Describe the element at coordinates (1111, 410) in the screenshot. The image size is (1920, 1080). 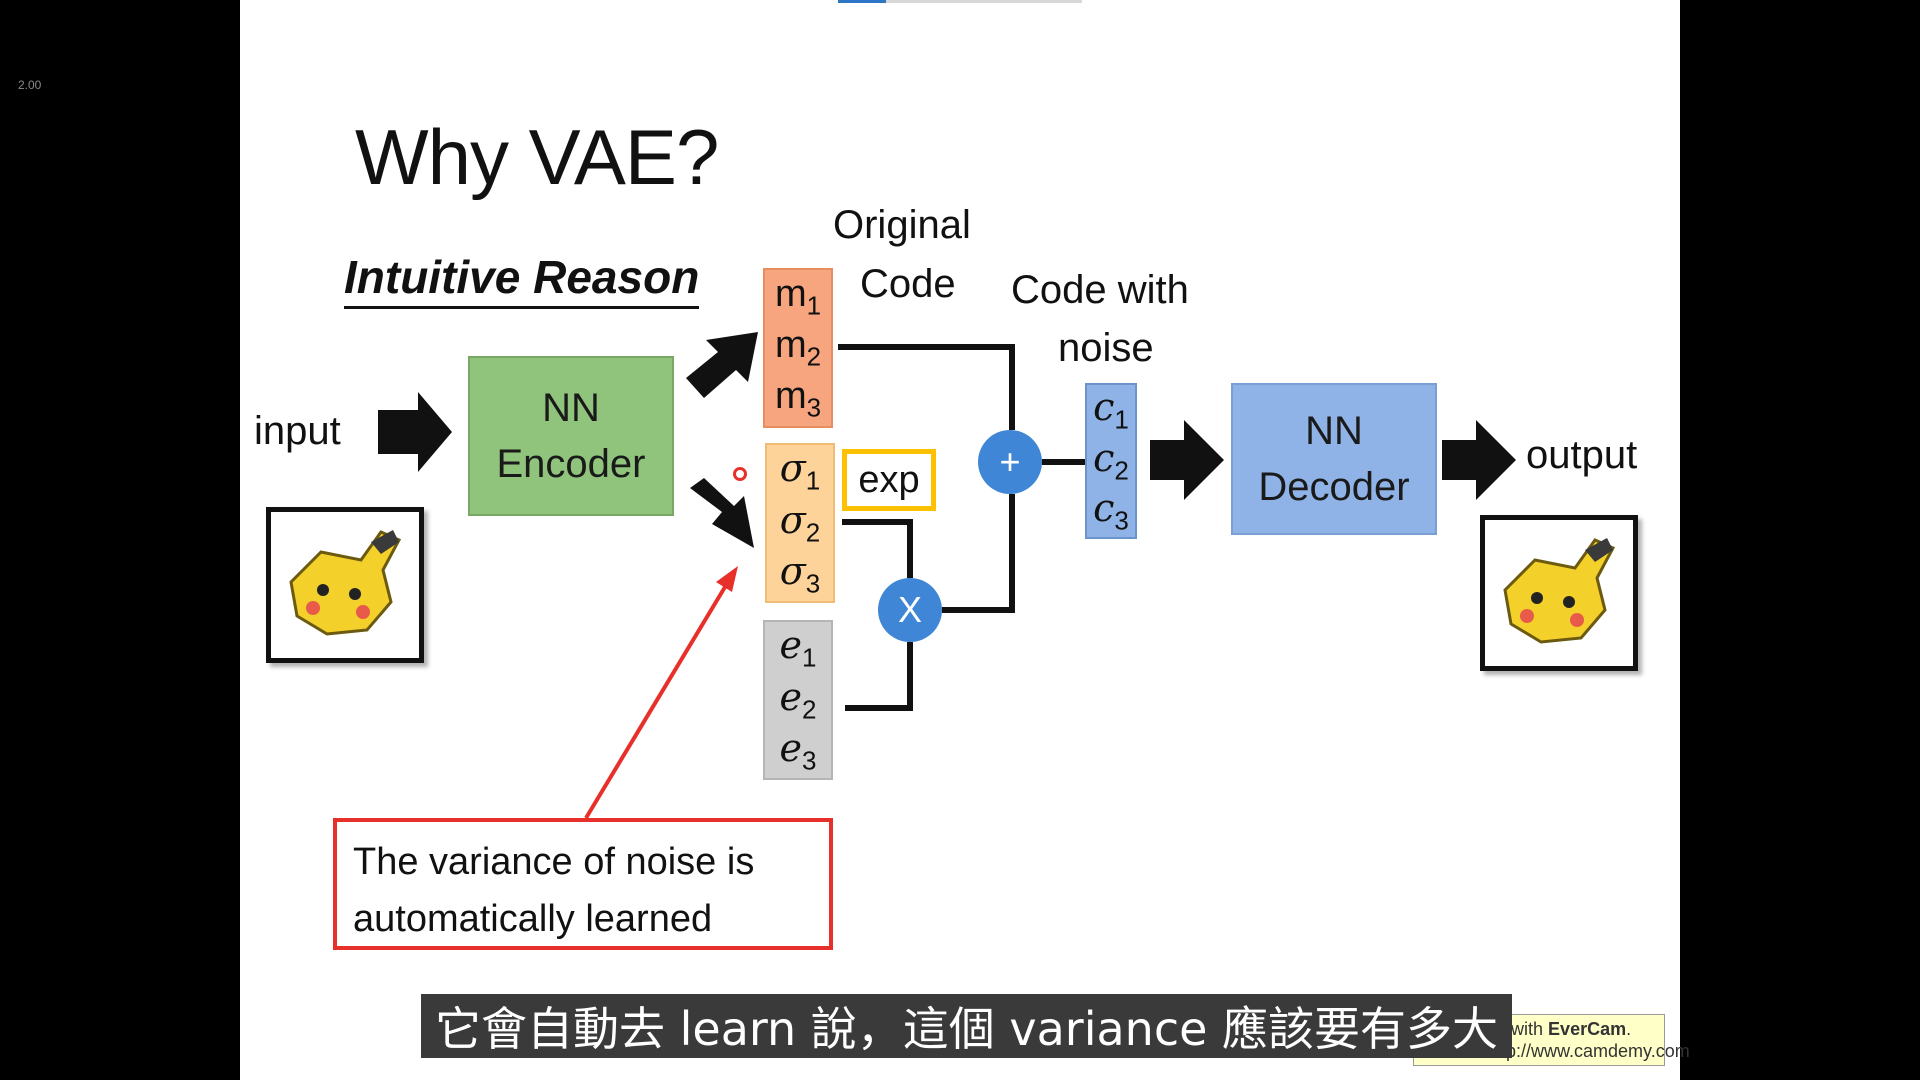
I see `code-element: c1` at that location.